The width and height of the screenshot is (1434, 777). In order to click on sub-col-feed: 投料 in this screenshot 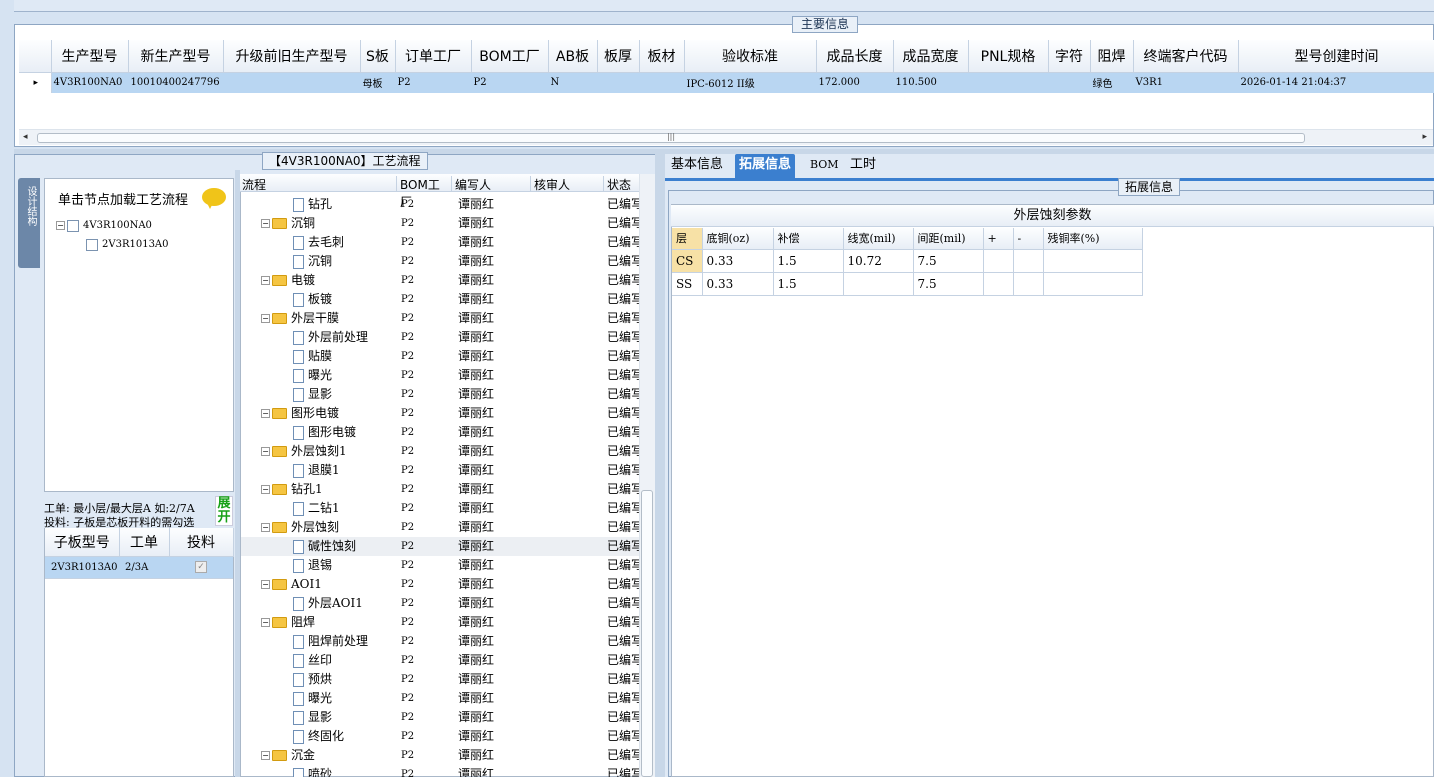, I will do `click(201, 542)`.